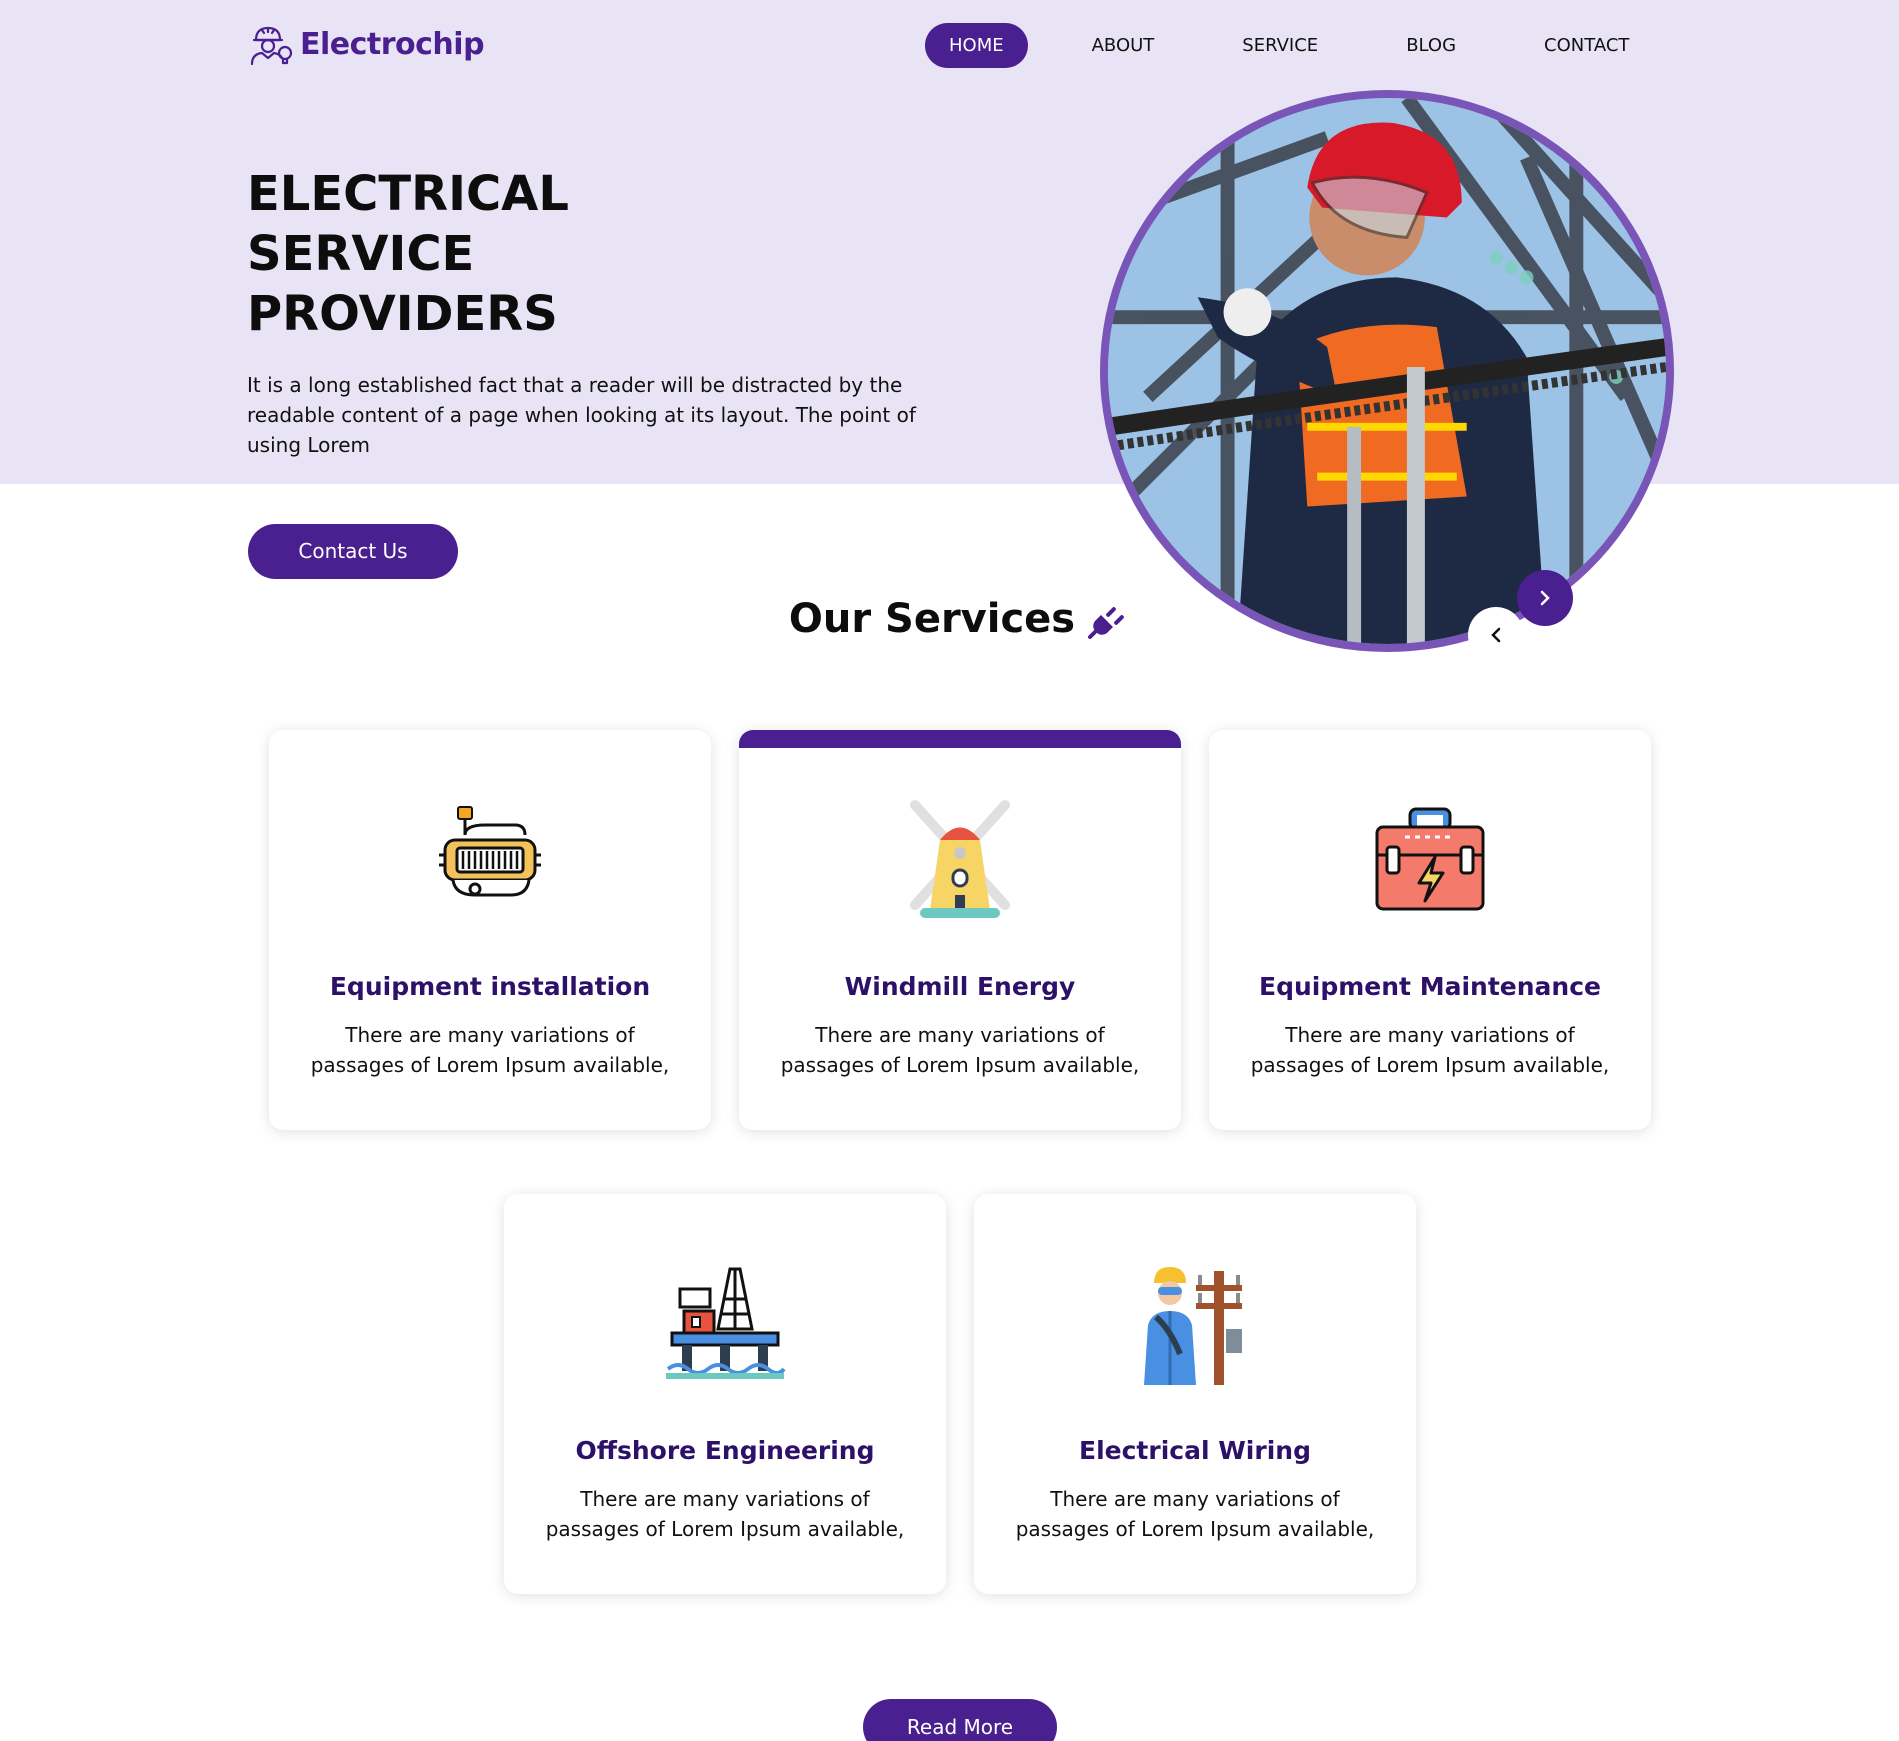 Image resolution: width=1899 pixels, height=1741 pixels. I want to click on engineer-logo-icon, so click(271, 46).